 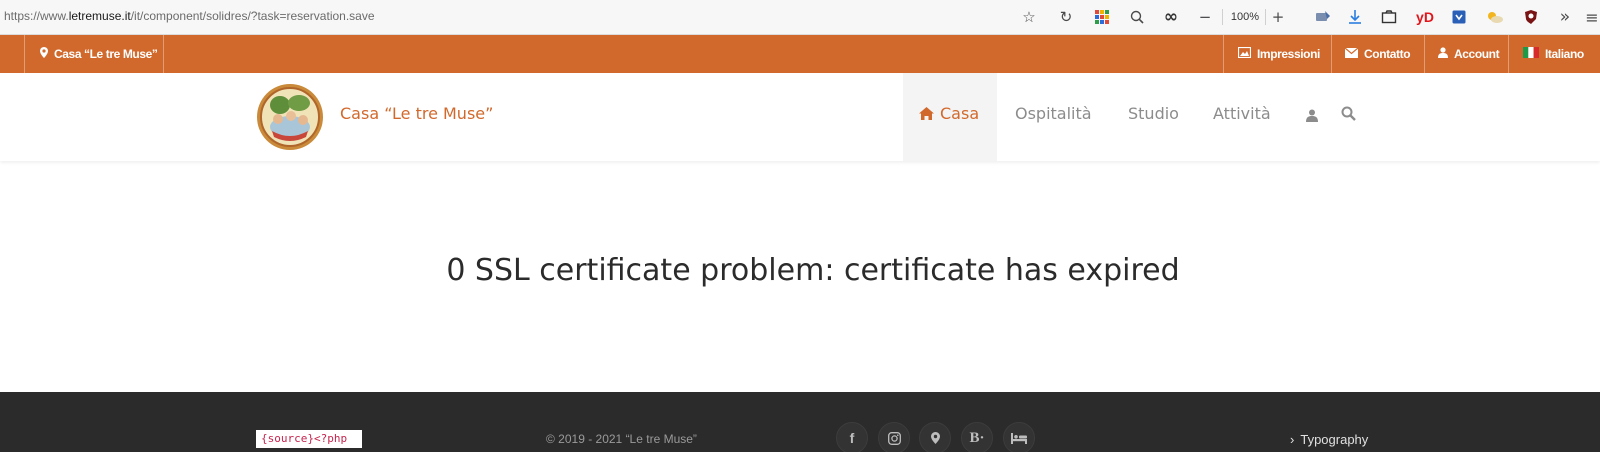 I want to click on impressions-link: Impressioni, so click(x=1278, y=54).